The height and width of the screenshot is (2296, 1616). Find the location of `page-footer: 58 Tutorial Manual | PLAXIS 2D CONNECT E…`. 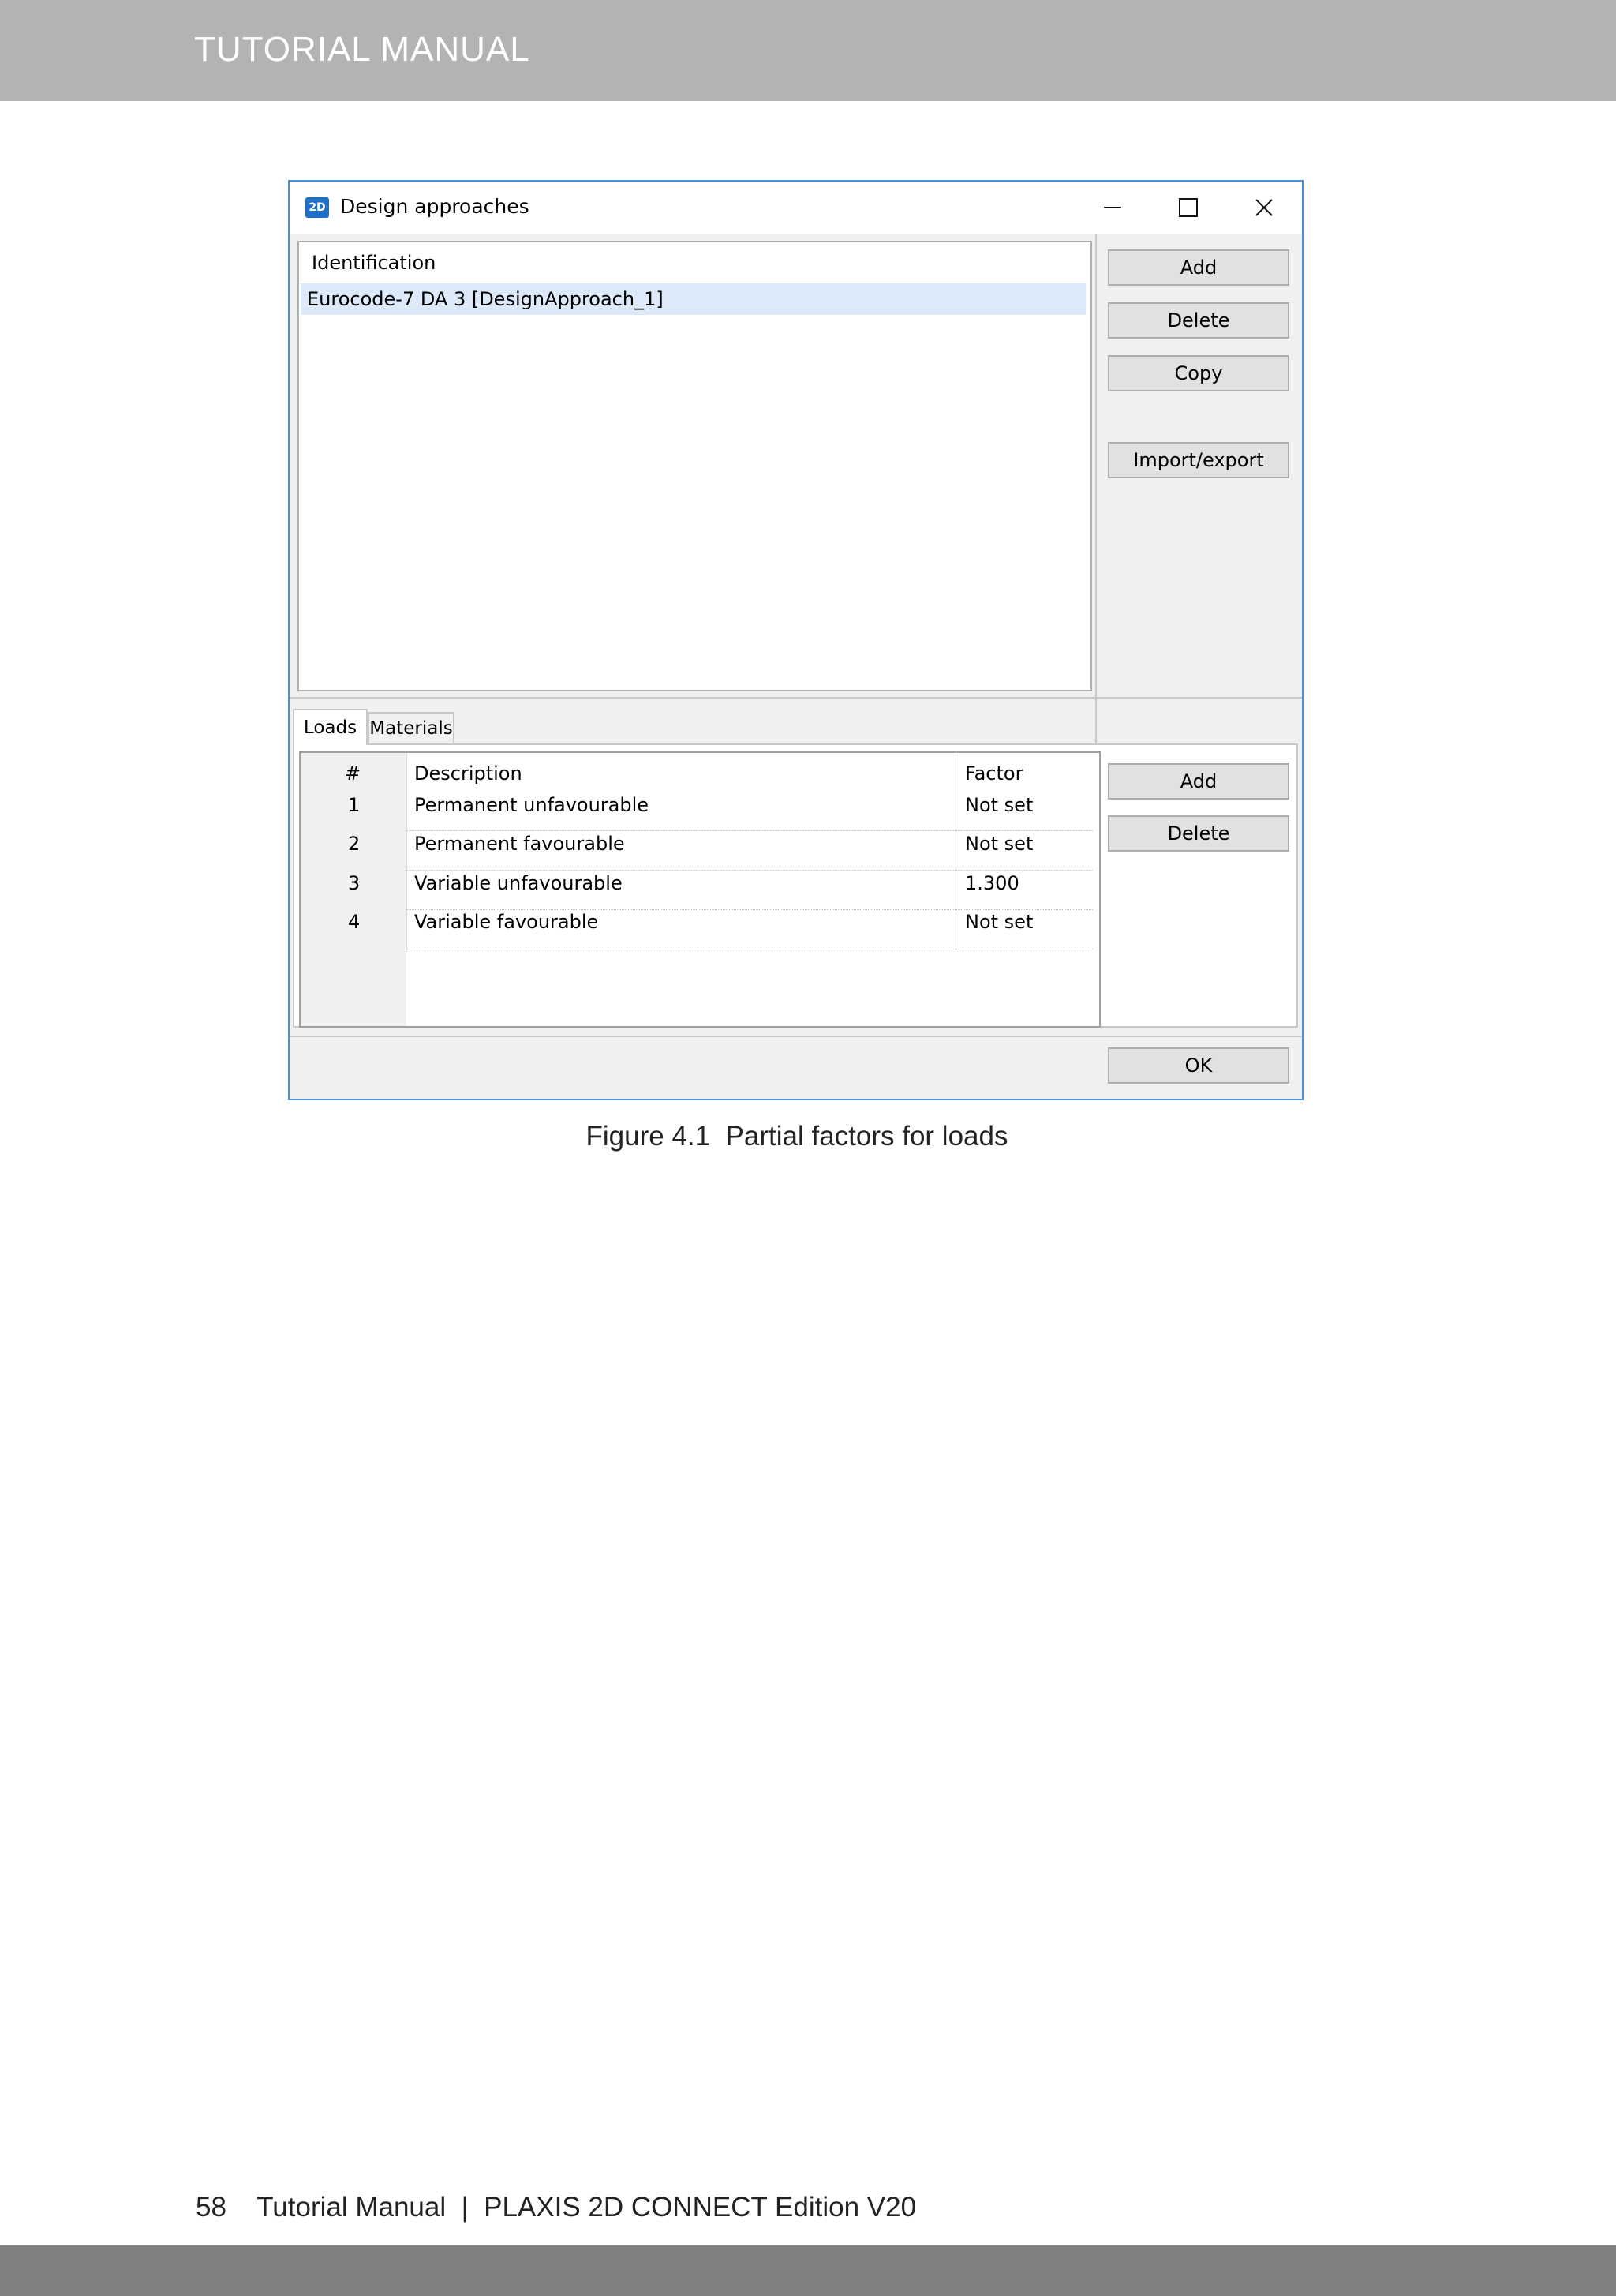

page-footer: 58 Tutorial Manual | PLAXIS 2D CONNECT E… is located at coordinates (556, 2207).